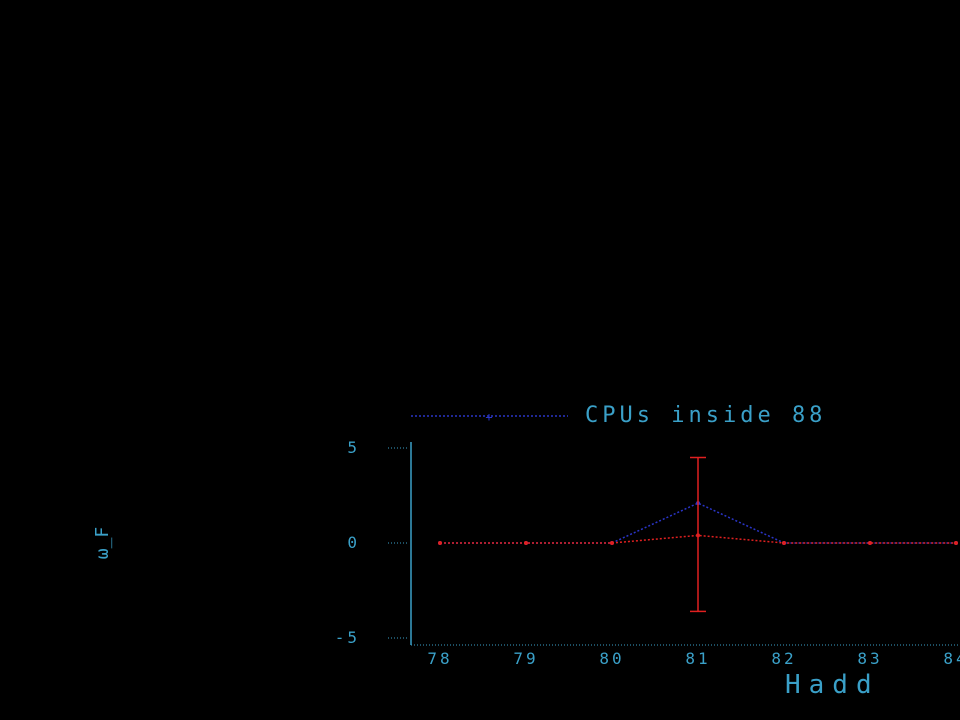 The width and height of the screenshot is (960, 720). Describe the element at coordinates (525, 658) in the screenshot. I see `x-tick-label: 79` at that location.